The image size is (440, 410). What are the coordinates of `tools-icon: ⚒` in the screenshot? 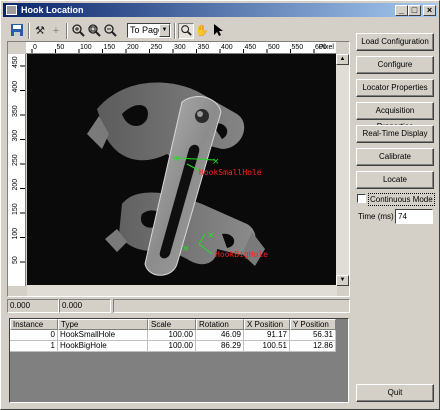 It's located at (40, 31).